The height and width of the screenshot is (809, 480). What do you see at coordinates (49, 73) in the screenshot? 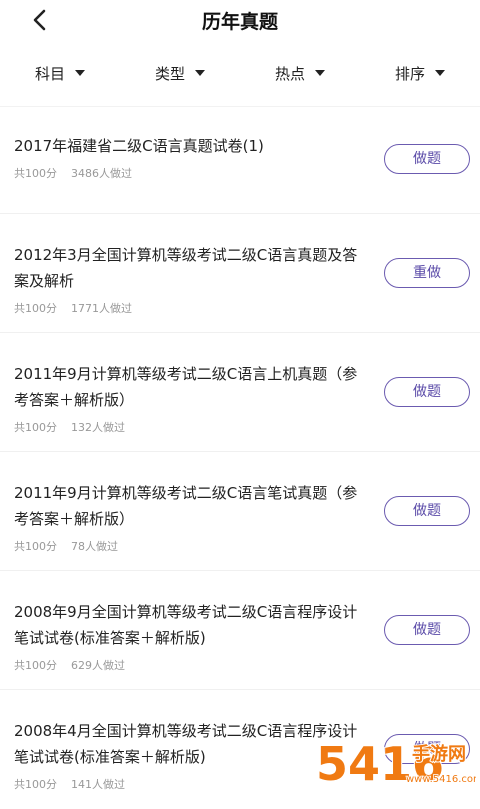
I see `filter-label: 科目` at bounding box center [49, 73].